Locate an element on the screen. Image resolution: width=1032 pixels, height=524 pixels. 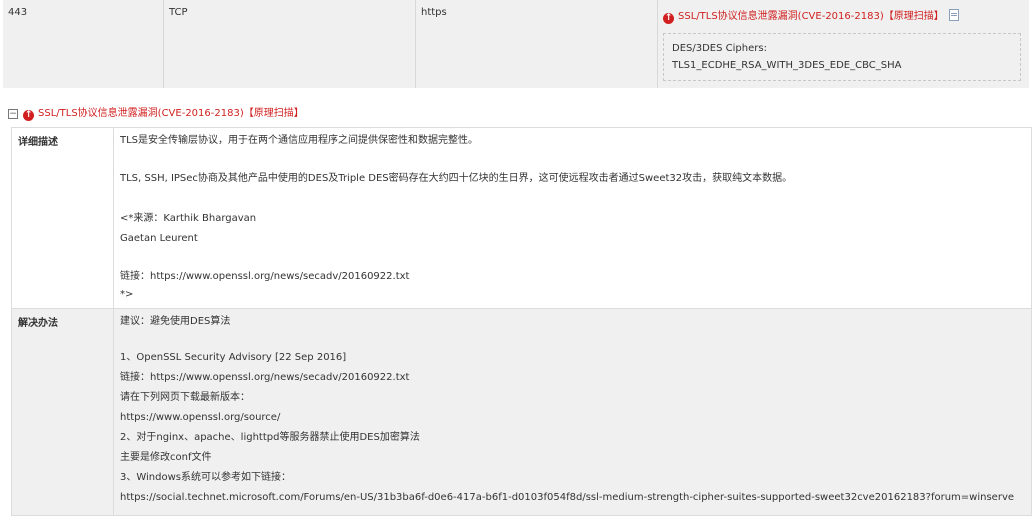
description-label: 详细描述 is located at coordinates (62, 218).